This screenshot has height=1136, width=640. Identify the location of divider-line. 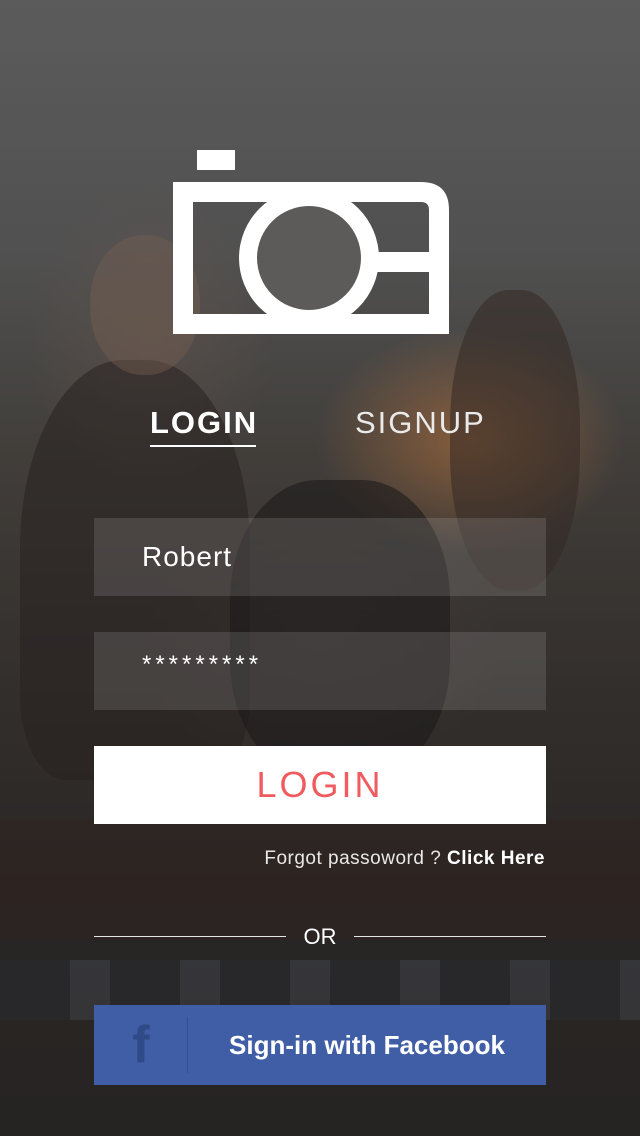
(450, 936).